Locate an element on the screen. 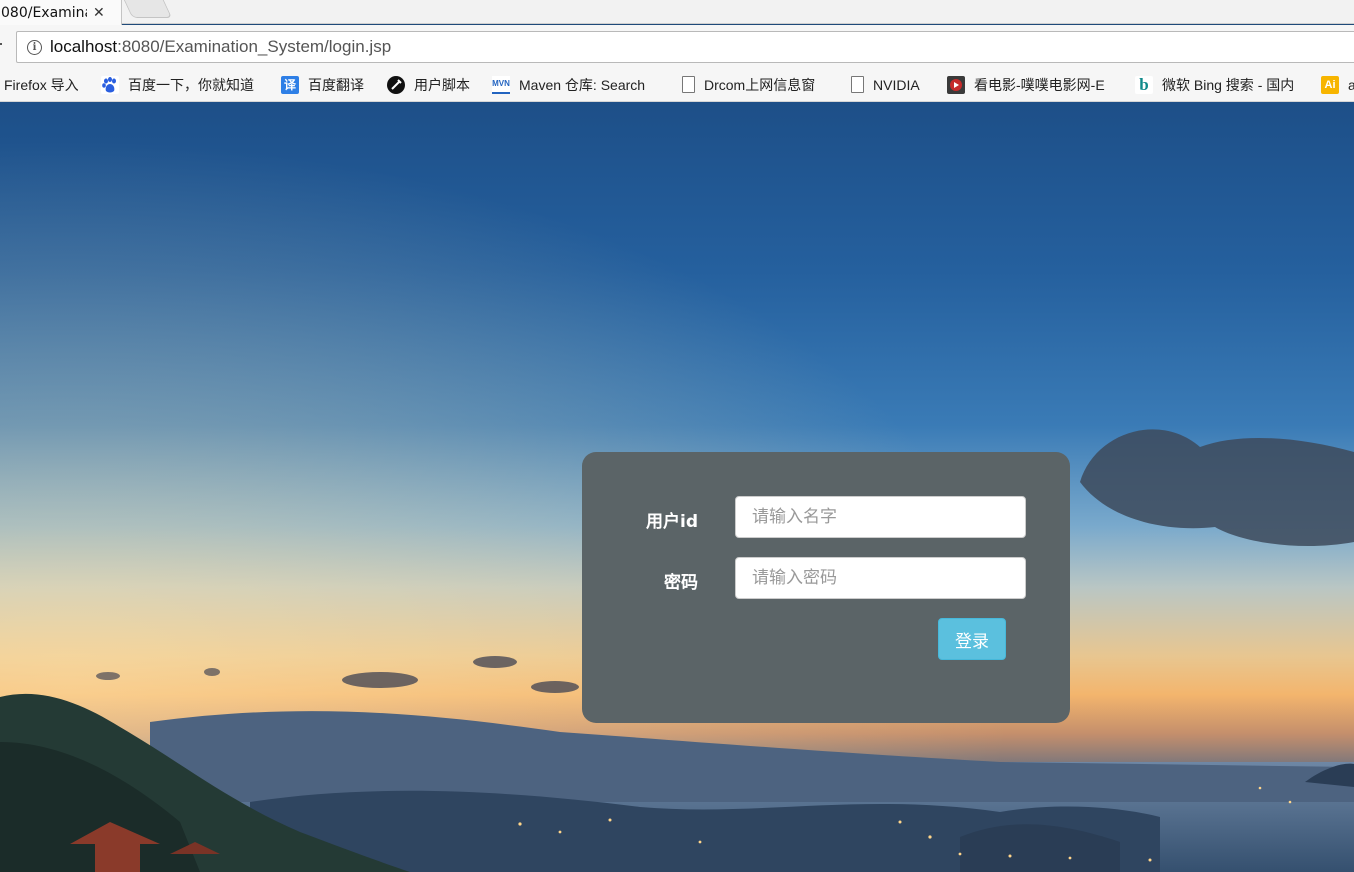 The width and height of the screenshot is (1354, 872). fanyi-icon: 译 is located at coordinates (290, 84).